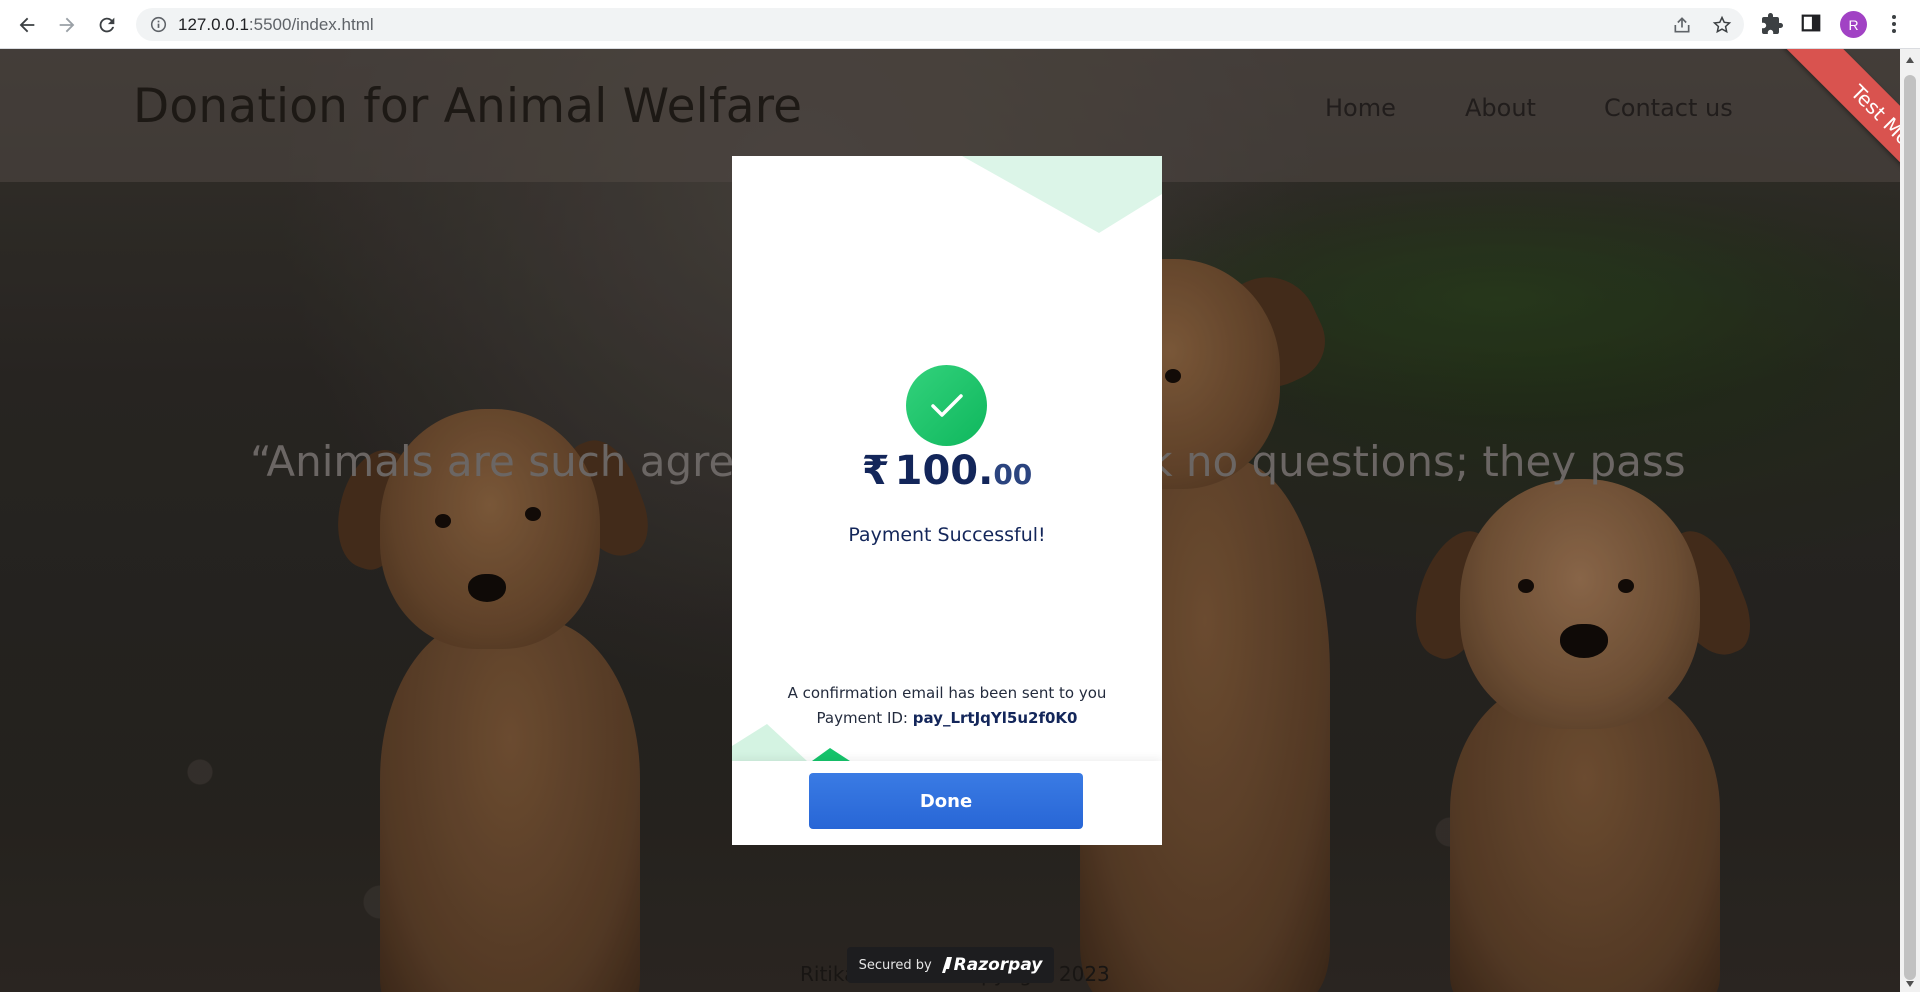  I want to click on razorpay-brand: Razorpay, so click(991, 965).